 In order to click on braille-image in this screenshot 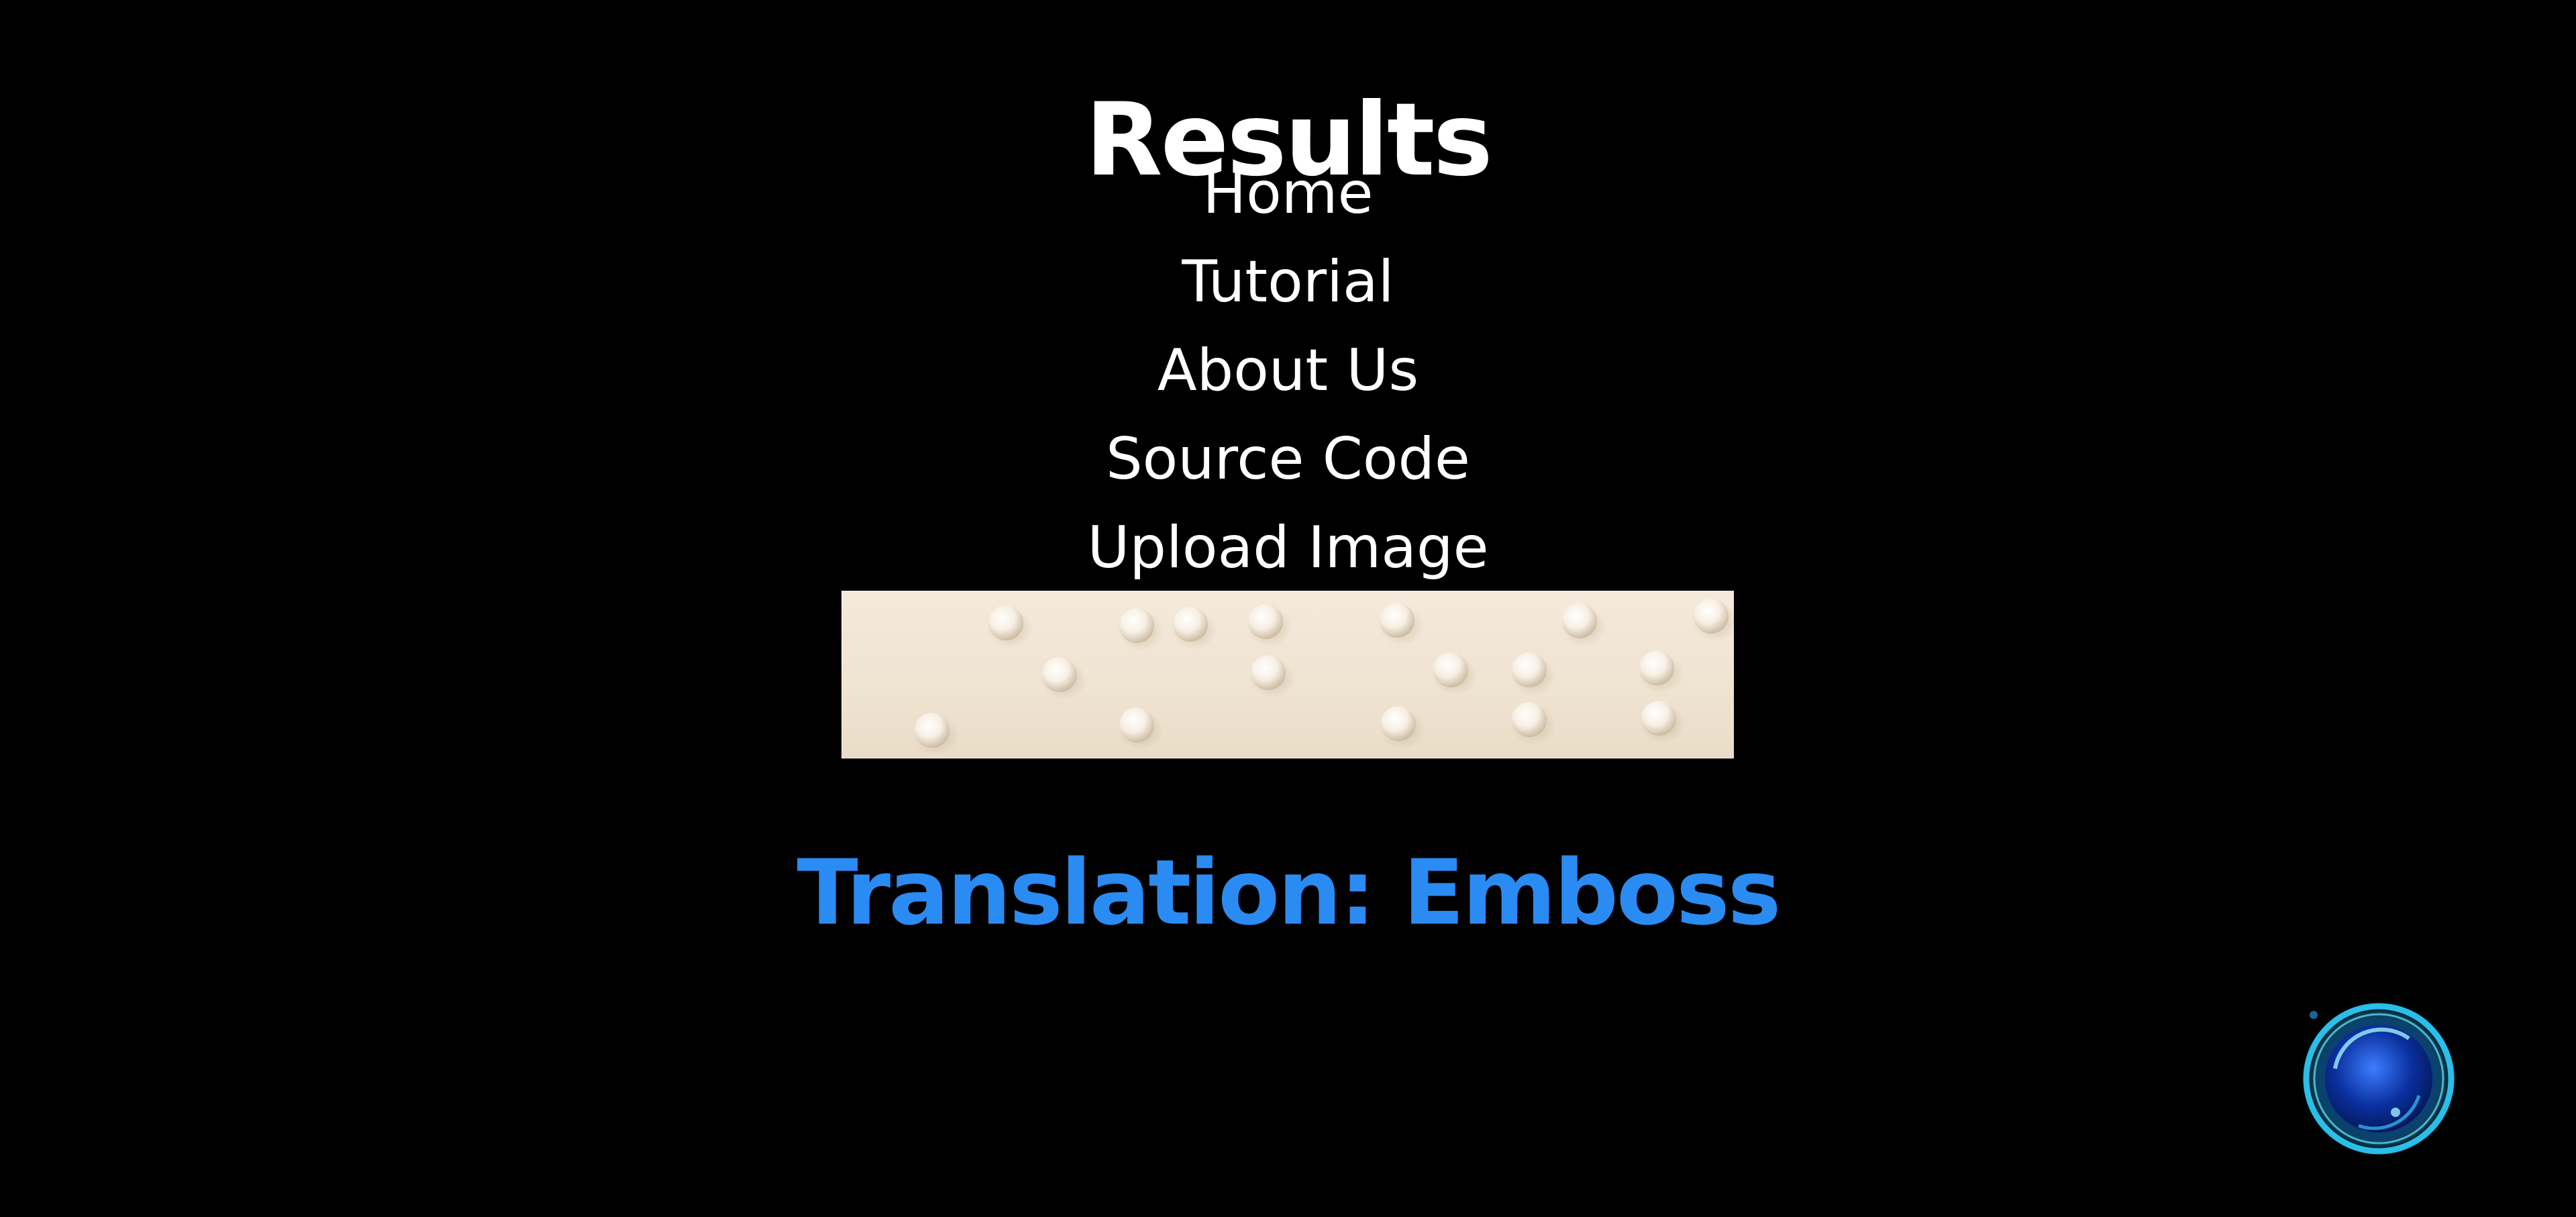, I will do `click(1287, 675)`.